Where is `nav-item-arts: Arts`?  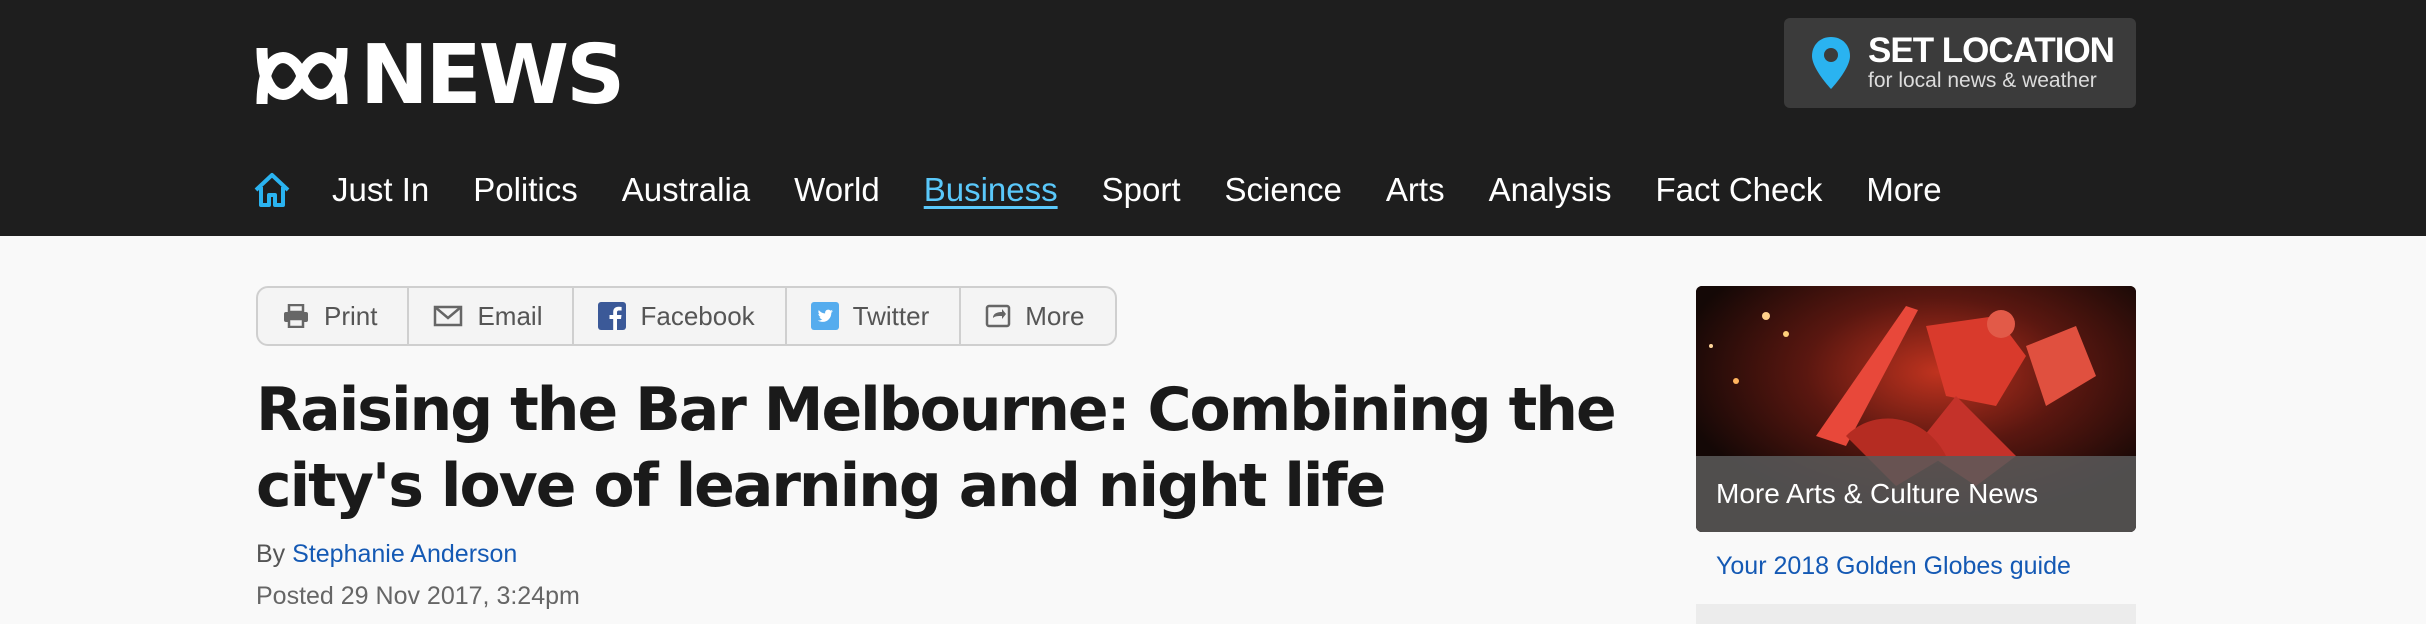
nav-item-arts: Arts is located at coordinates (1415, 190).